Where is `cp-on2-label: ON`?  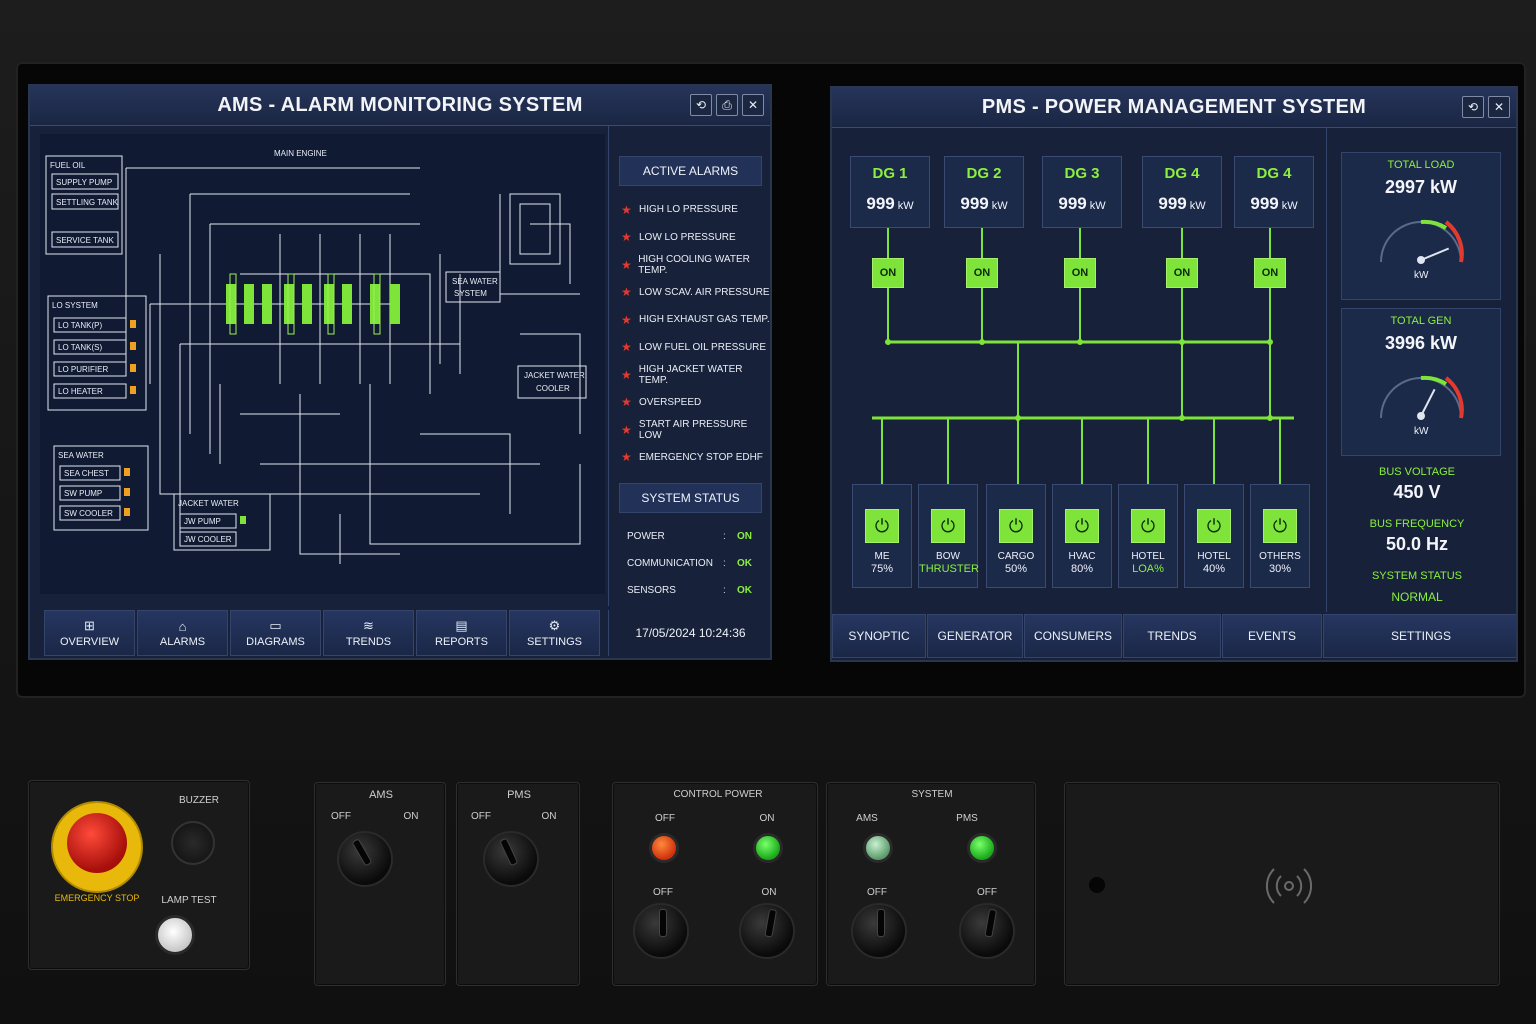
cp-on2-label: ON is located at coordinates (769, 892).